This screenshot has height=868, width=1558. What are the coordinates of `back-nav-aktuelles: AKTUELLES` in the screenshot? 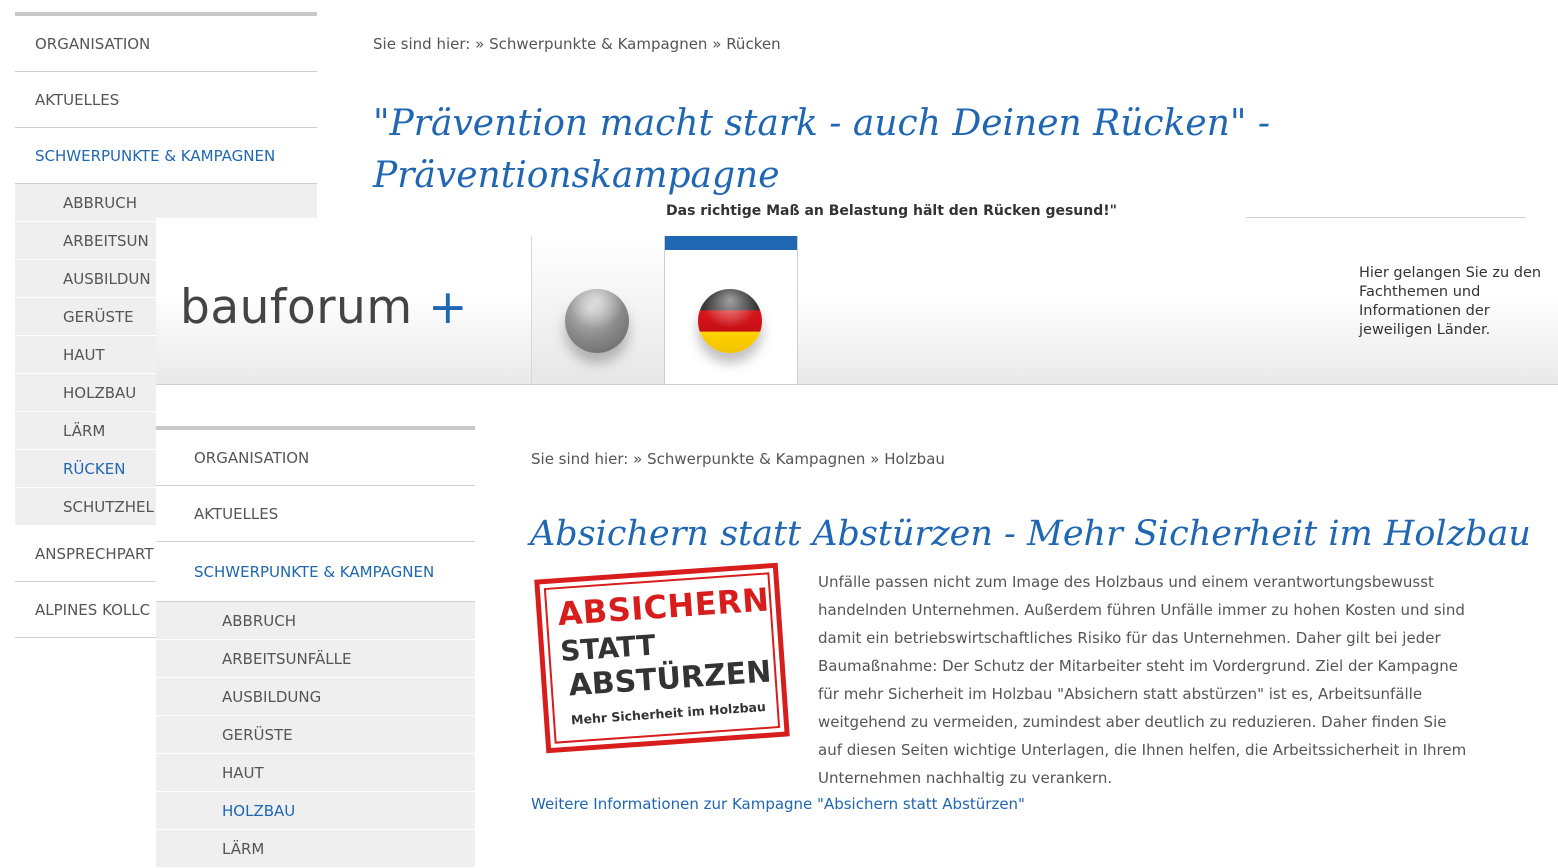 It's located at (166, 100).